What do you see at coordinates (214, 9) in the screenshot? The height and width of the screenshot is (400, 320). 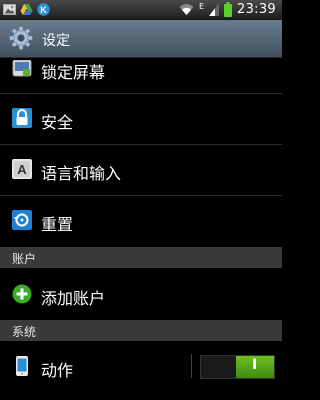 I see `signal-icon` at bounding box center [214, 9].